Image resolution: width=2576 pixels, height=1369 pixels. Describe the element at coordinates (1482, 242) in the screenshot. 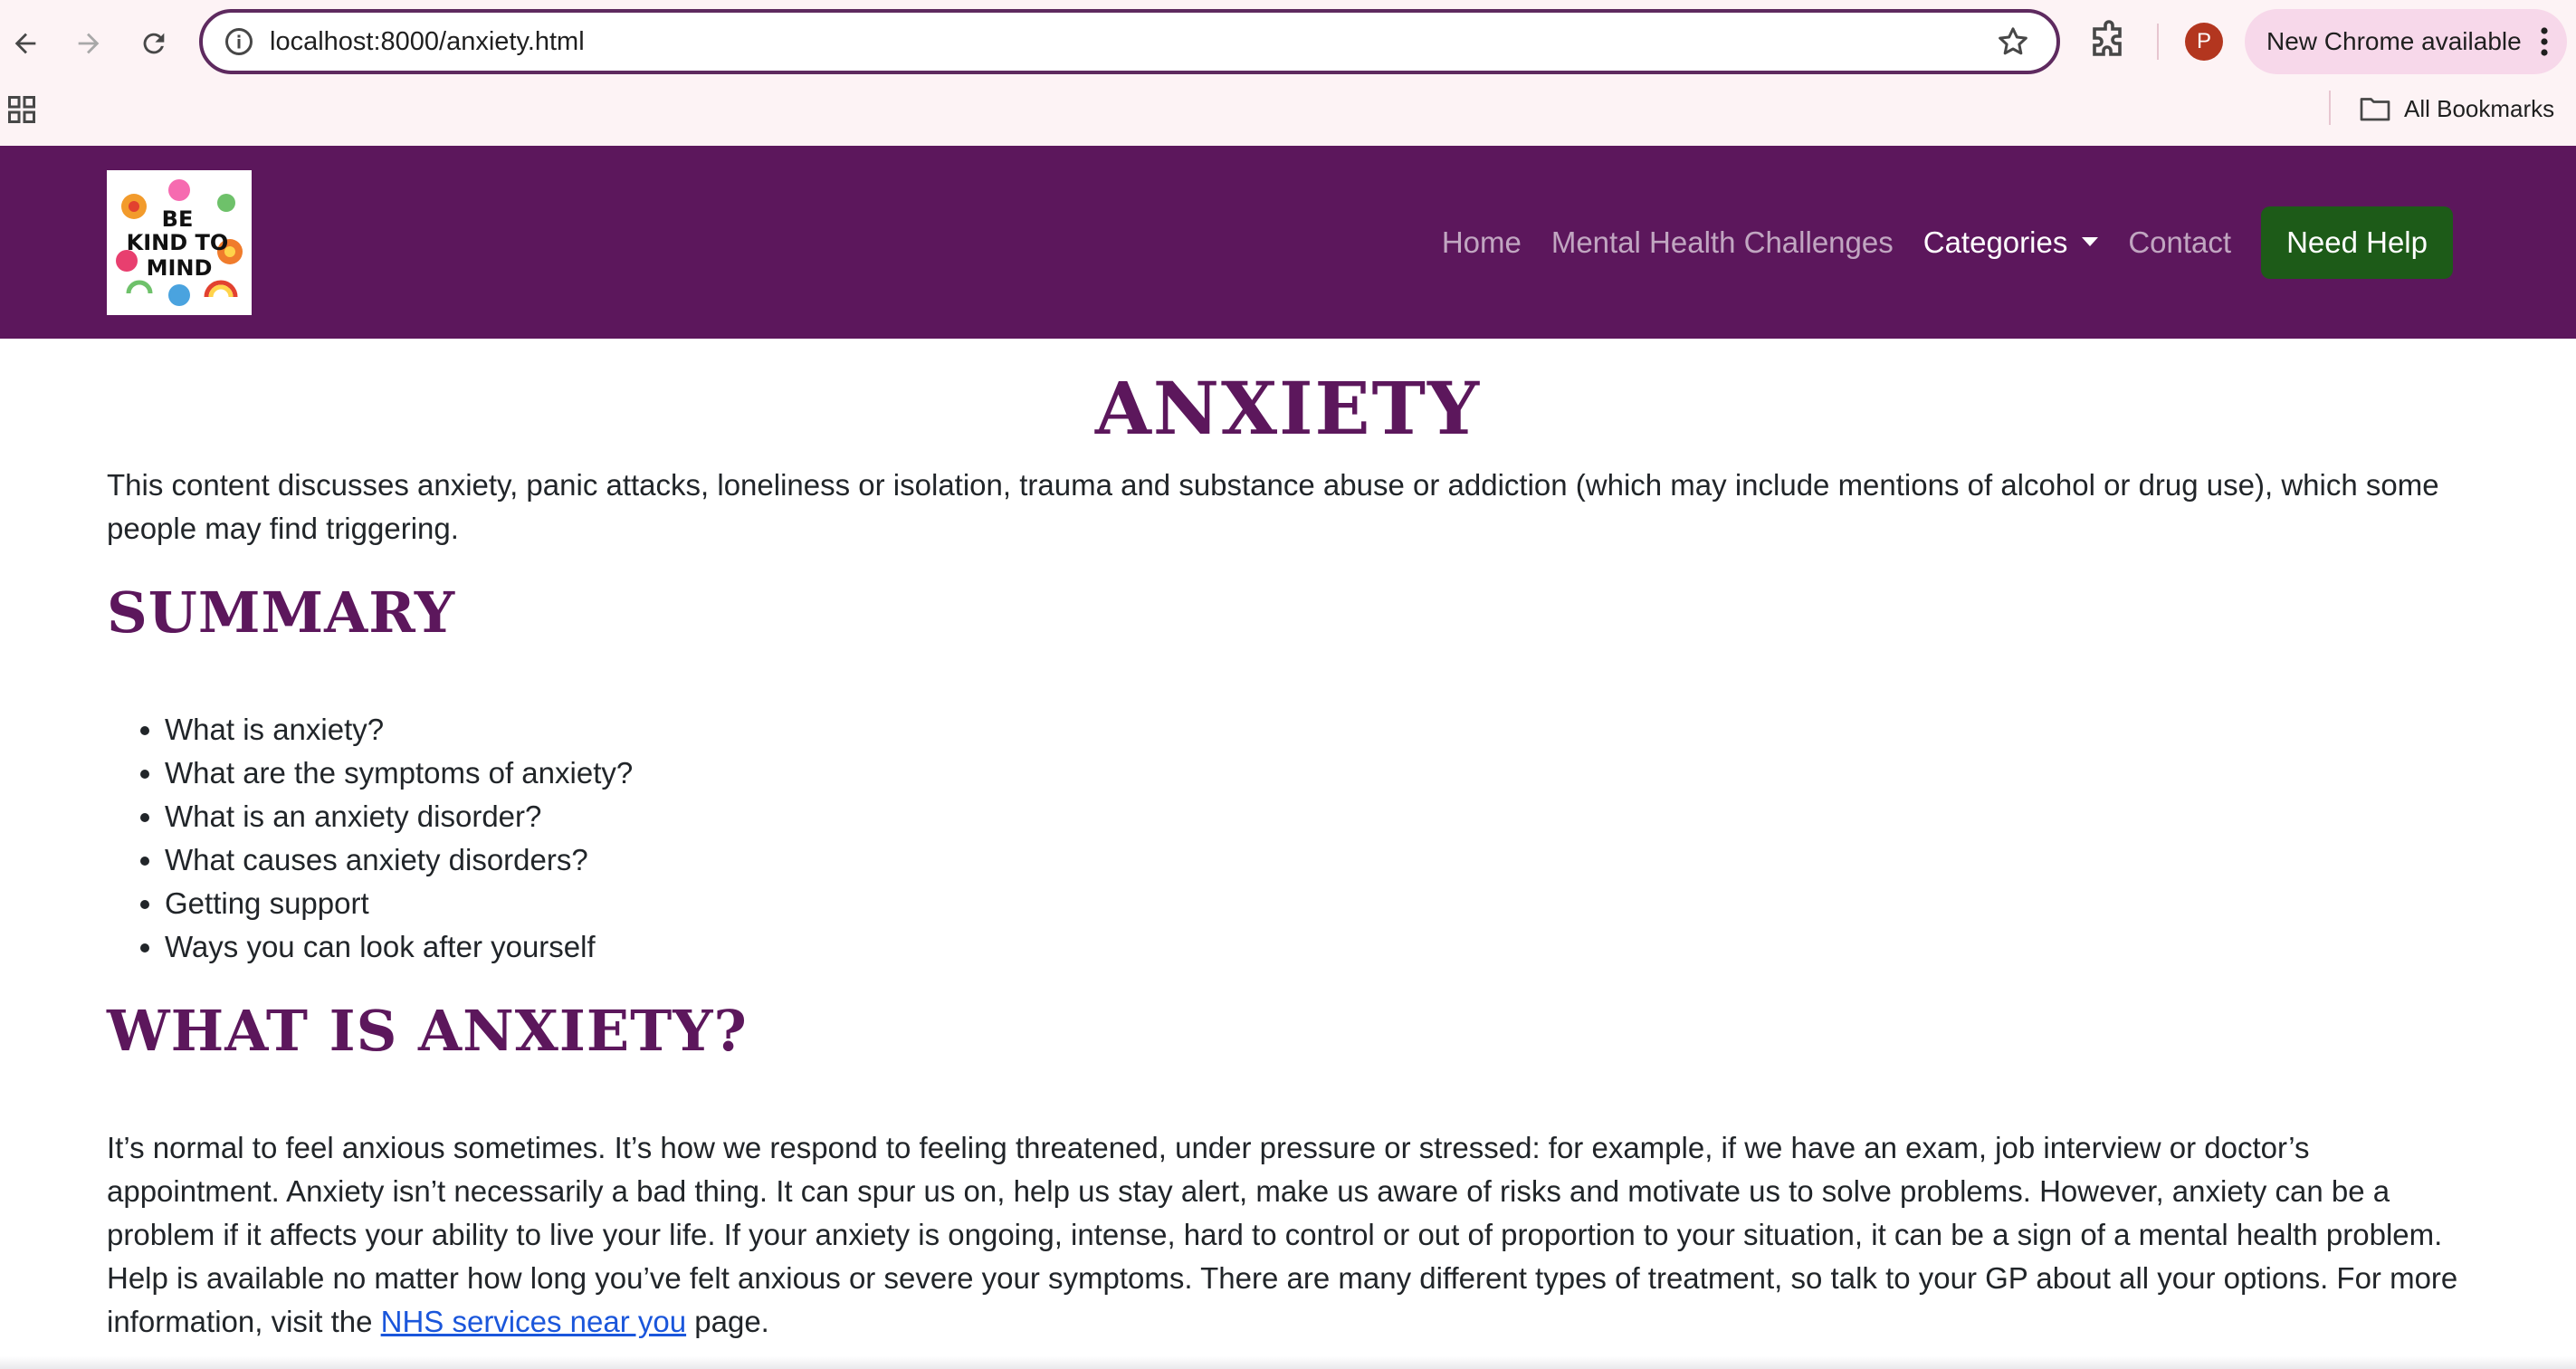

I see `nav-home: Home` at that location.